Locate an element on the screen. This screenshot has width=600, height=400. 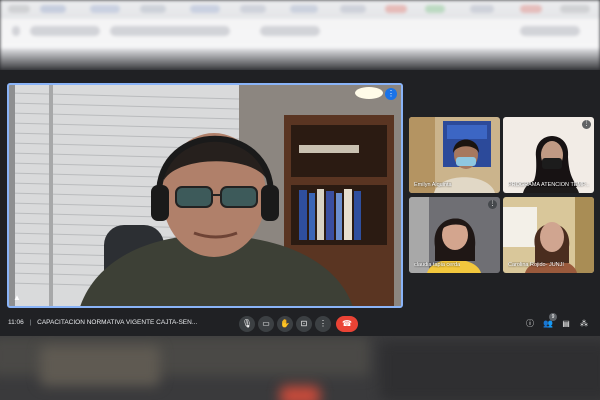
present-screen-icon: ⊡ is located at coordinates (304, 323).